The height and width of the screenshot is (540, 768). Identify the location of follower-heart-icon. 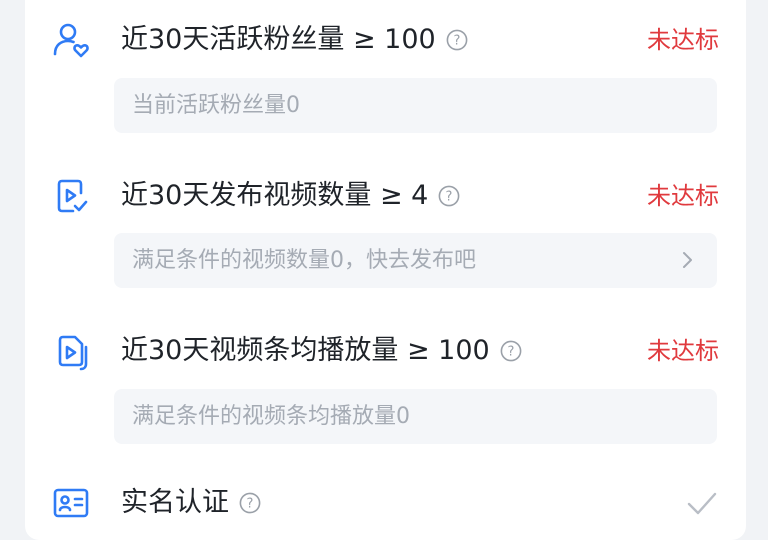
(71, 40).